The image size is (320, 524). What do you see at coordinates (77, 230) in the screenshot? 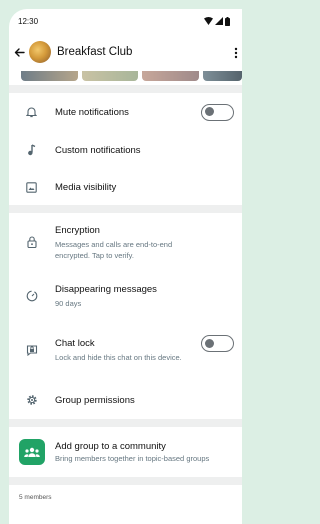
I see `encryption-title: Encryption` at bounding box center [77, 230].